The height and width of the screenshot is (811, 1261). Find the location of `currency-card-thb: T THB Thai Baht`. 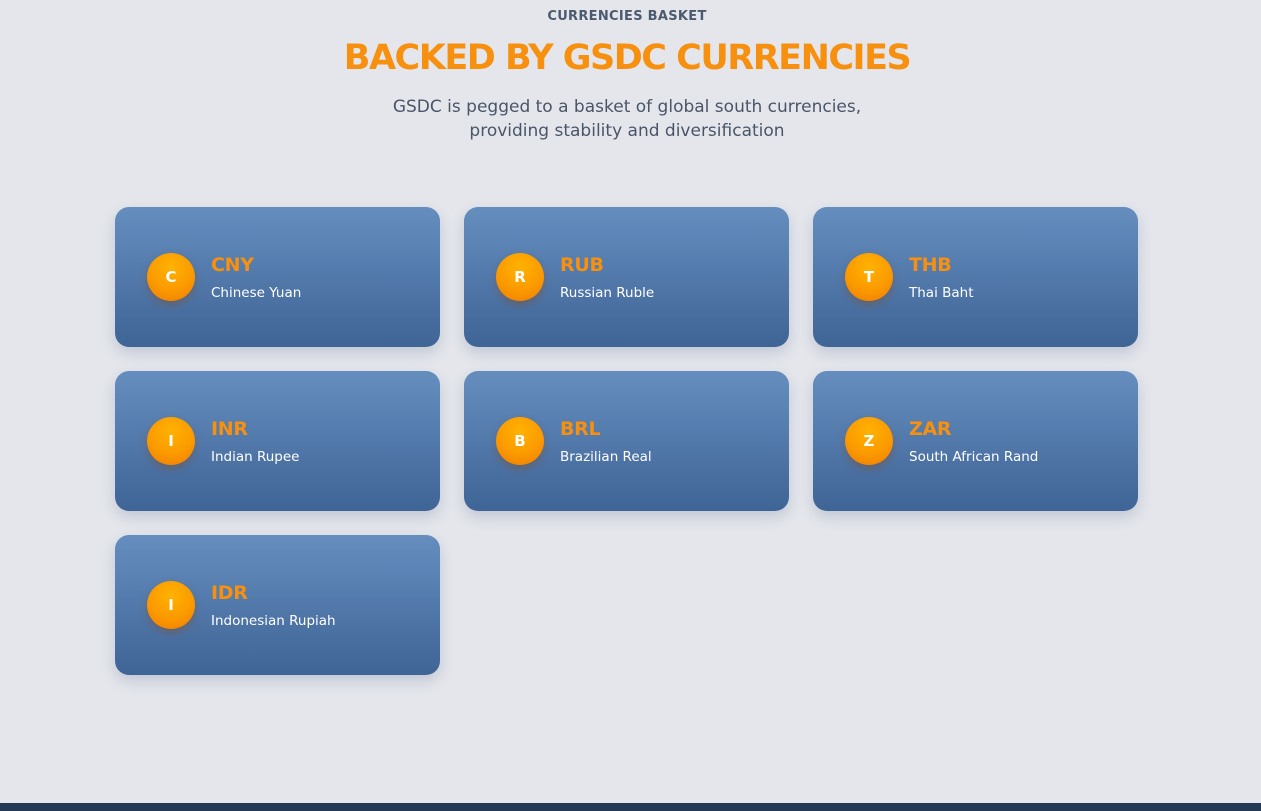

currency-card-thb: T THB Thai Baht is located at coordinates (975, 277).